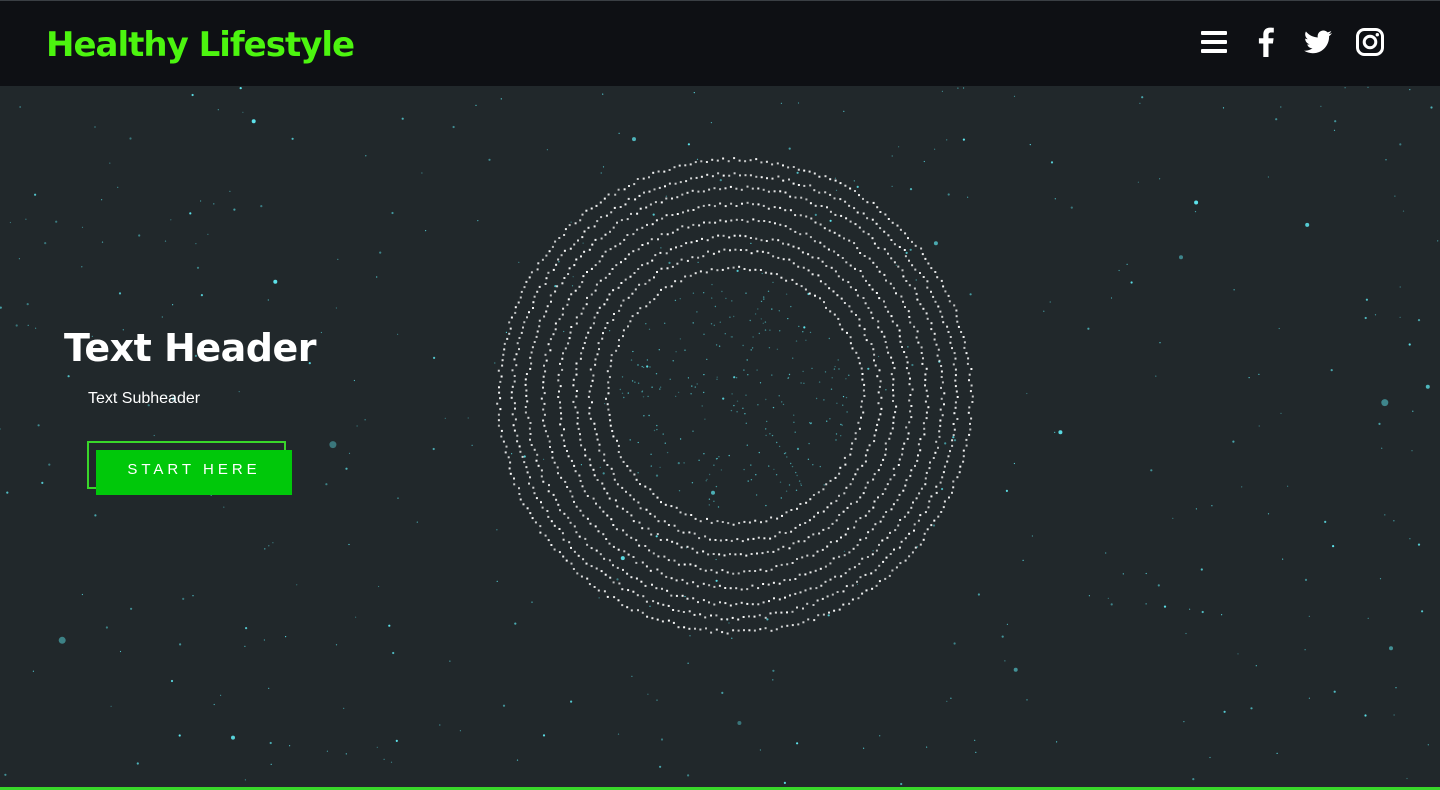 This screenshot has width=1440, height=790. Describe the element at coordinates (1266, 42) in the screenshot. I see `facebook-icon` at that location.